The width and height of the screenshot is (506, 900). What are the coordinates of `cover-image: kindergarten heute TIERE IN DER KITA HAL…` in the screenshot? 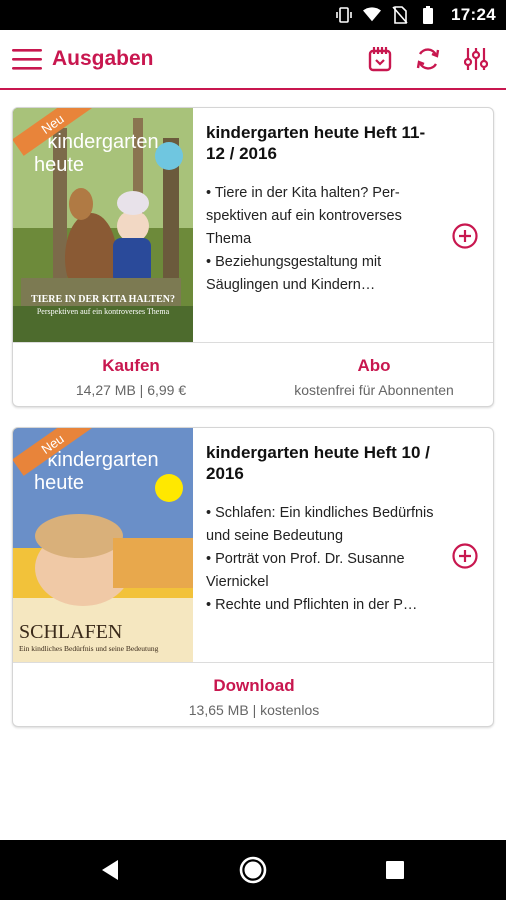 It's located at (103, 225).